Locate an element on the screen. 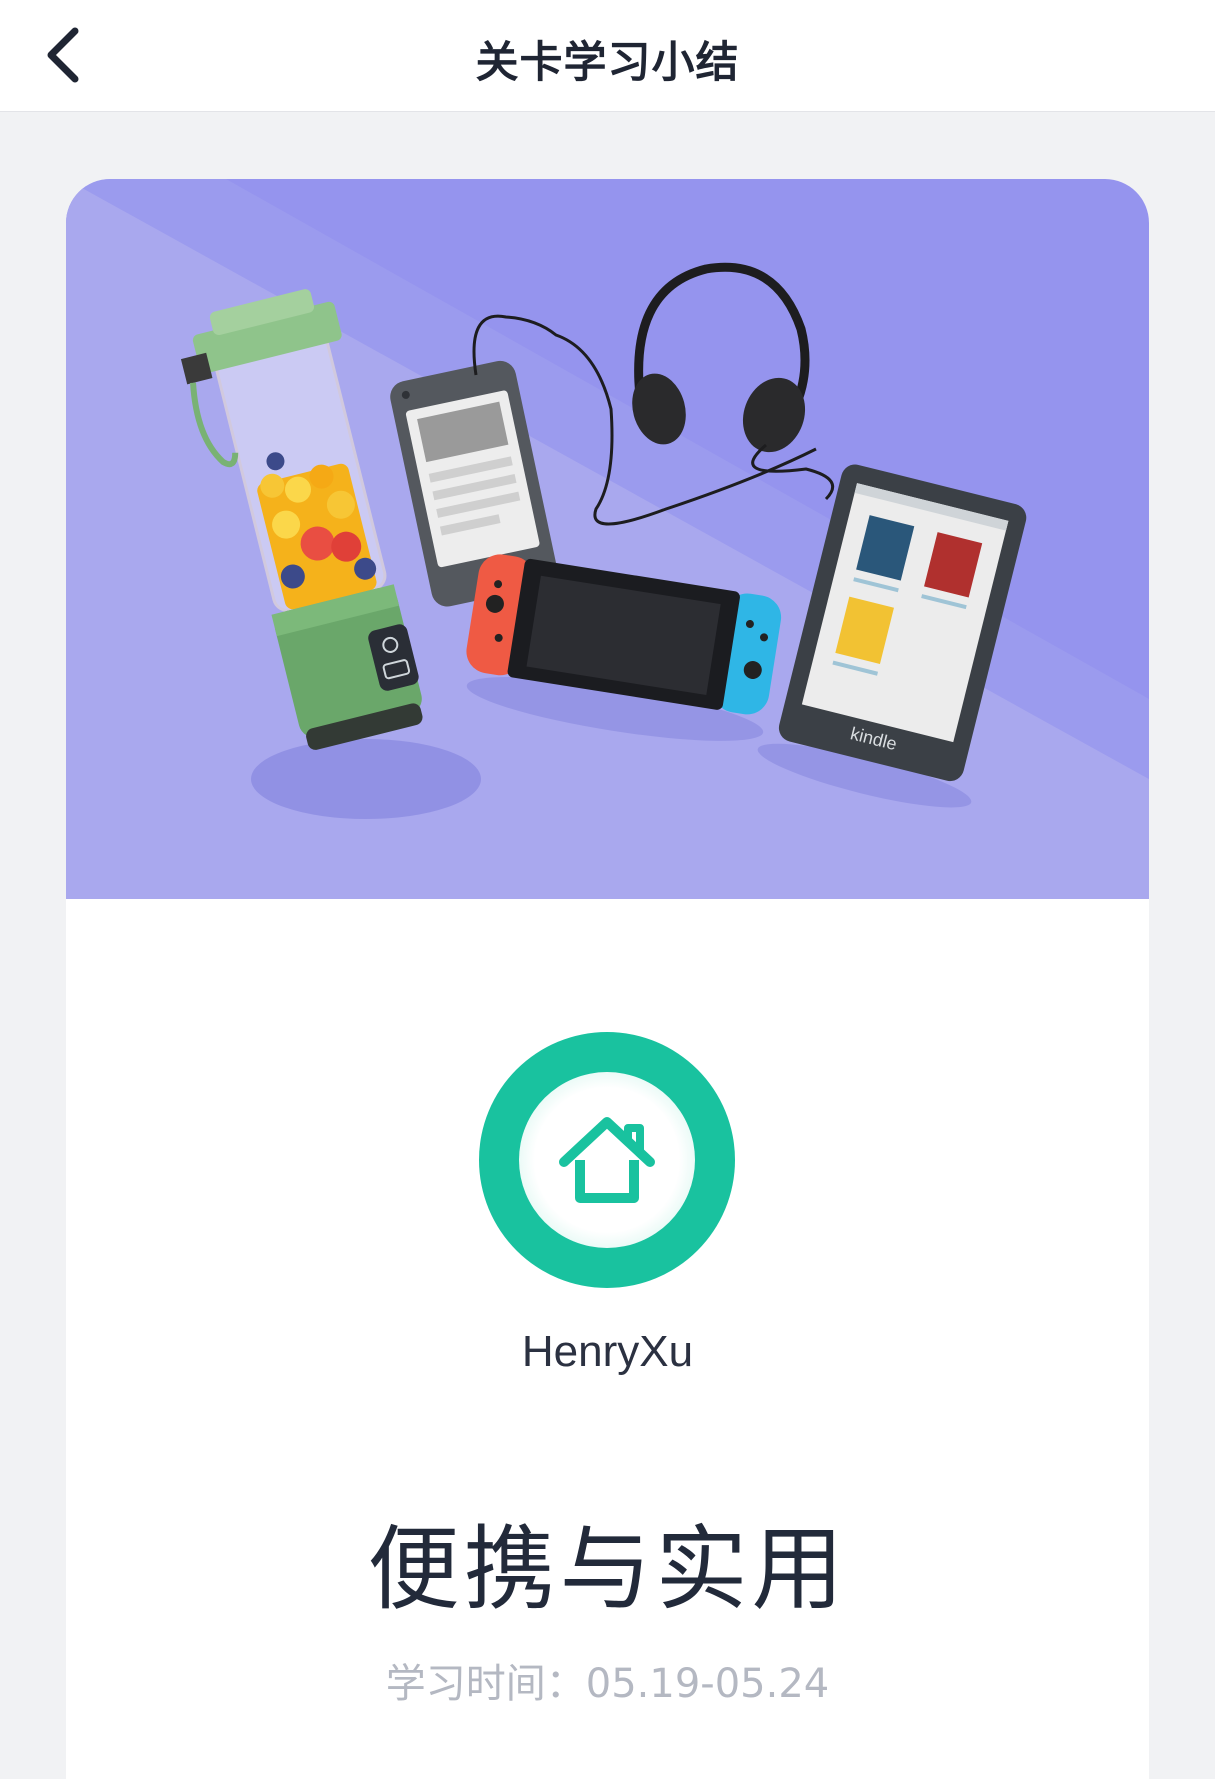  avatar is located at coordinates (607, 1160).